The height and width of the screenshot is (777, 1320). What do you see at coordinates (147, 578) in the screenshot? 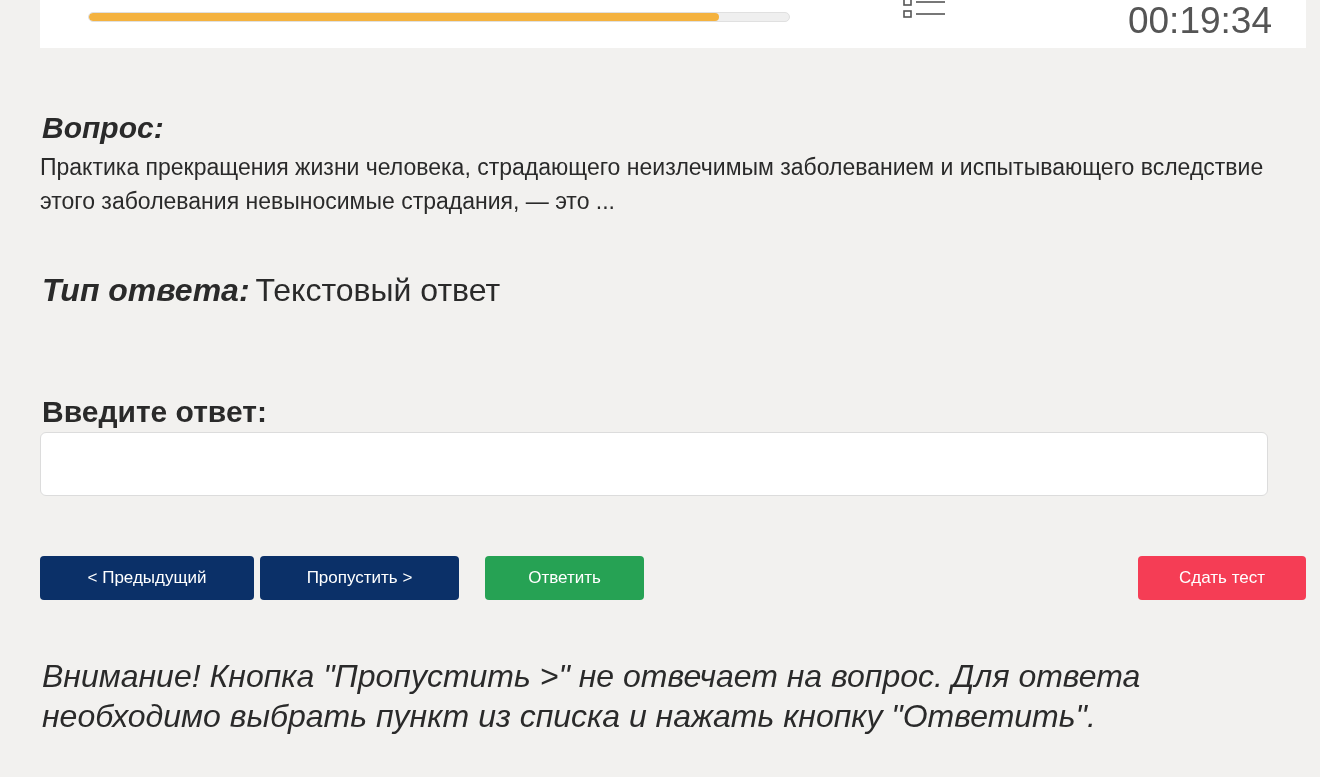
I see `previous-button: < Предыдущий` at bounding box center [147, 578].